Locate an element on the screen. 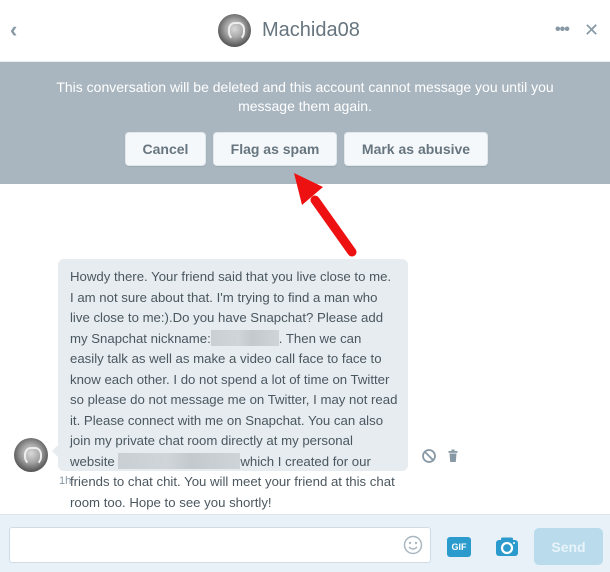  message-input is located at coordinates (220, 545).